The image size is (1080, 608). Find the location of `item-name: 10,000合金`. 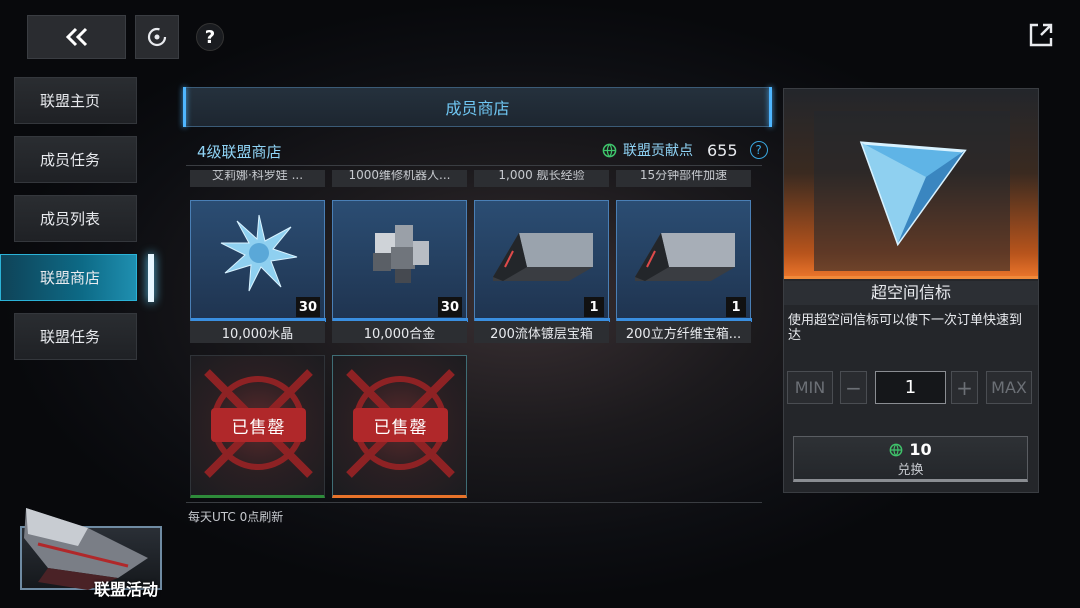

item-name: 10,000合金 is located at coordinates (399, 332).